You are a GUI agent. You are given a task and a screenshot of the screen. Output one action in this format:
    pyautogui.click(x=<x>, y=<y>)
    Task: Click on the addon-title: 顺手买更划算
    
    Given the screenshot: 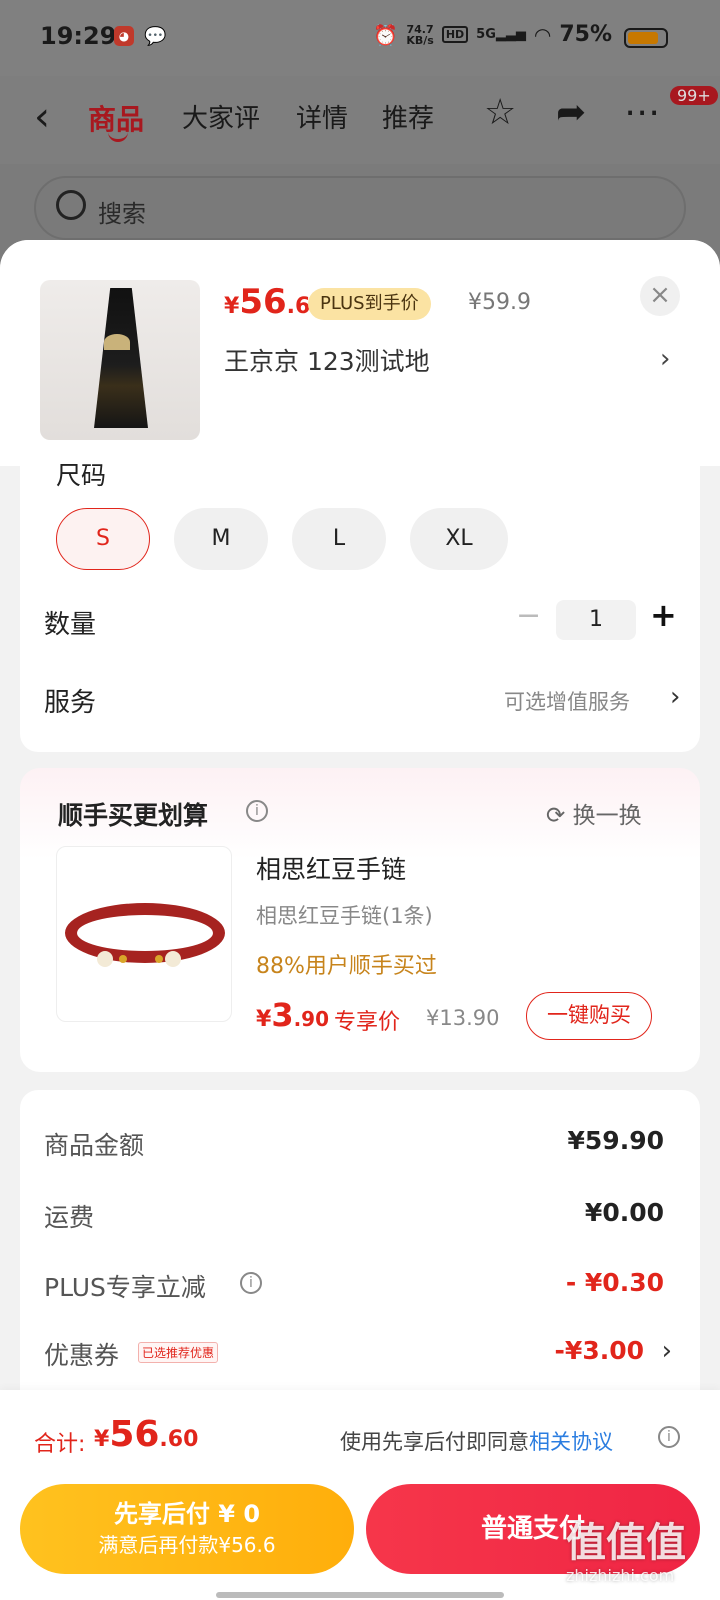 What is the action you would take?
    pyautogui.click(x=133, y=815)
    